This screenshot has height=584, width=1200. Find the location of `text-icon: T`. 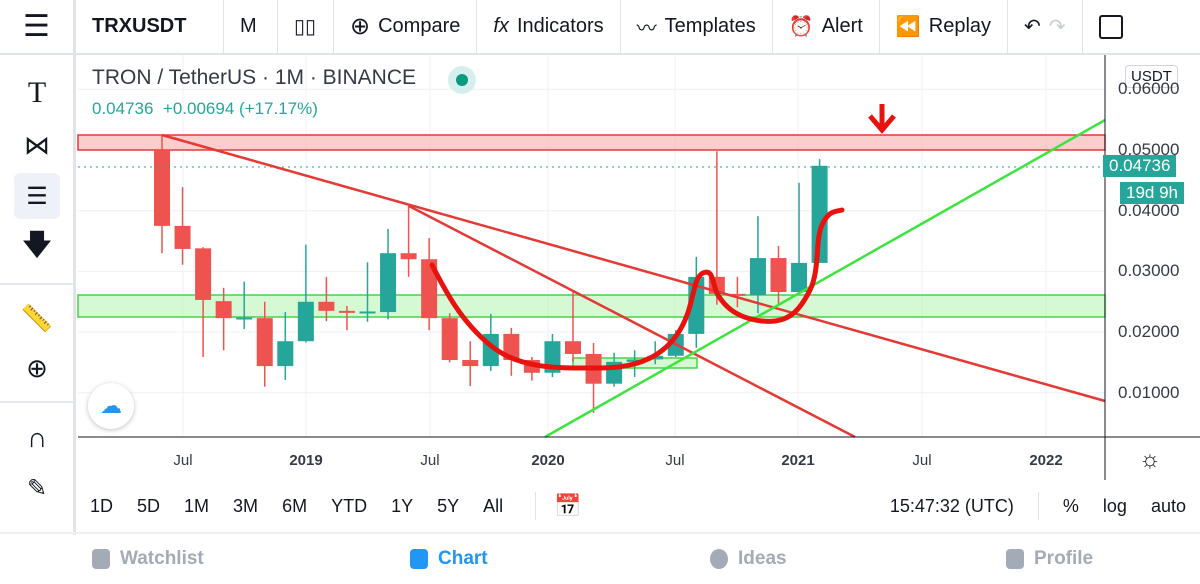

text-icon: T is located at coordinates (37, 93).